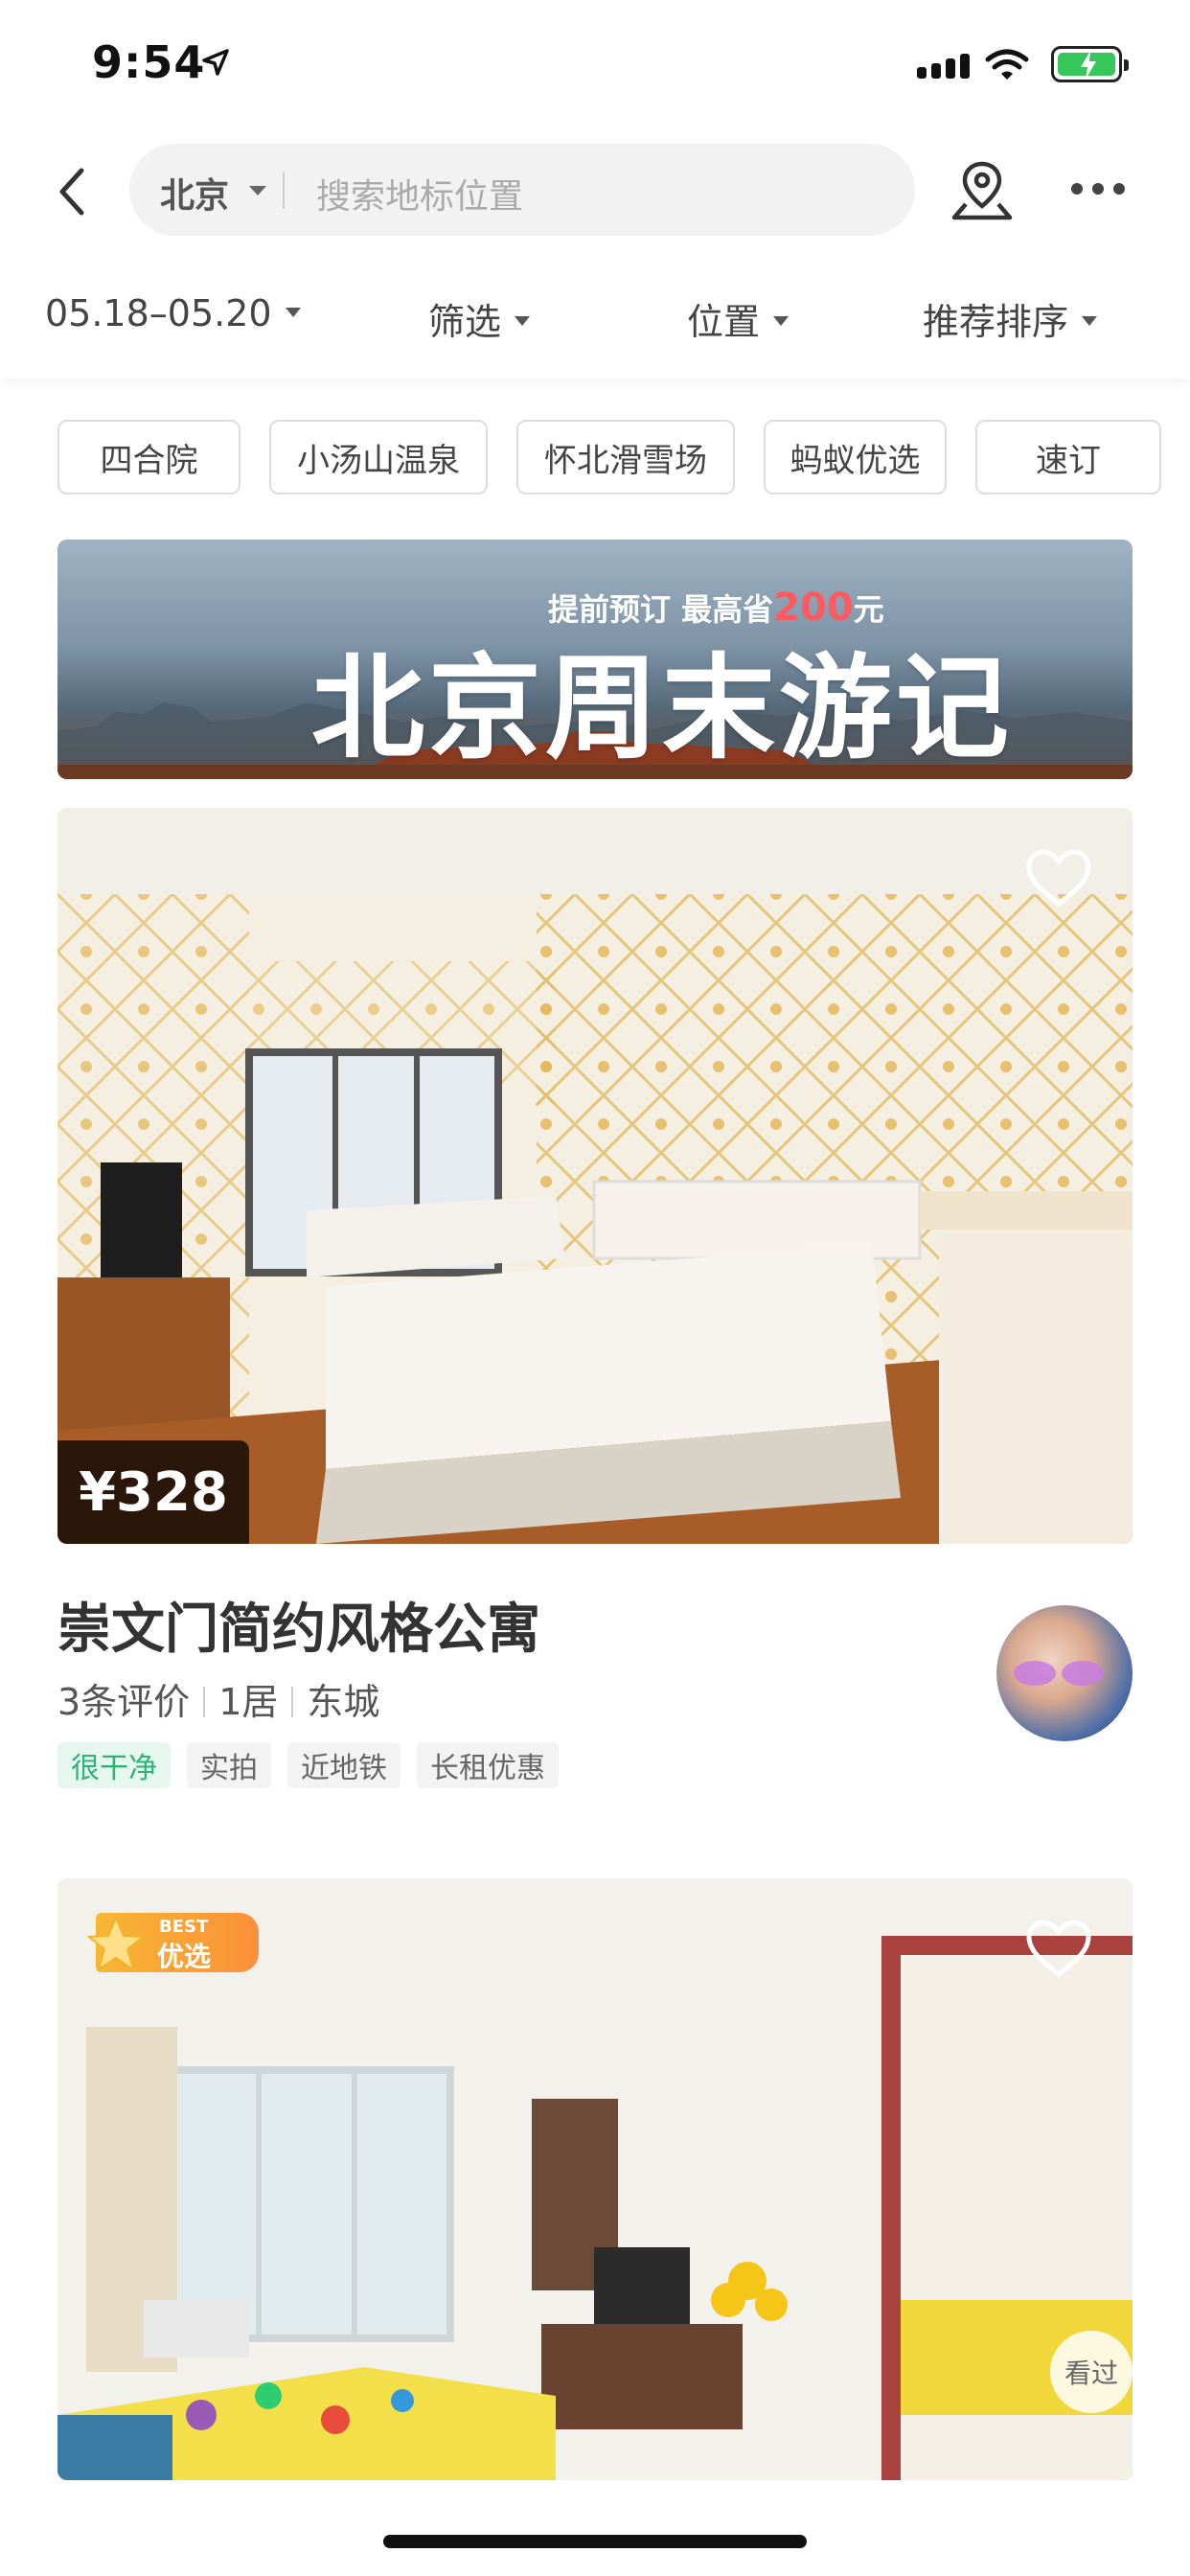 This screenshot has height=2576, width=1190. Describe the element at coordinates (983, 189) in the screenshot. I see `map-pin-icon` at that location.